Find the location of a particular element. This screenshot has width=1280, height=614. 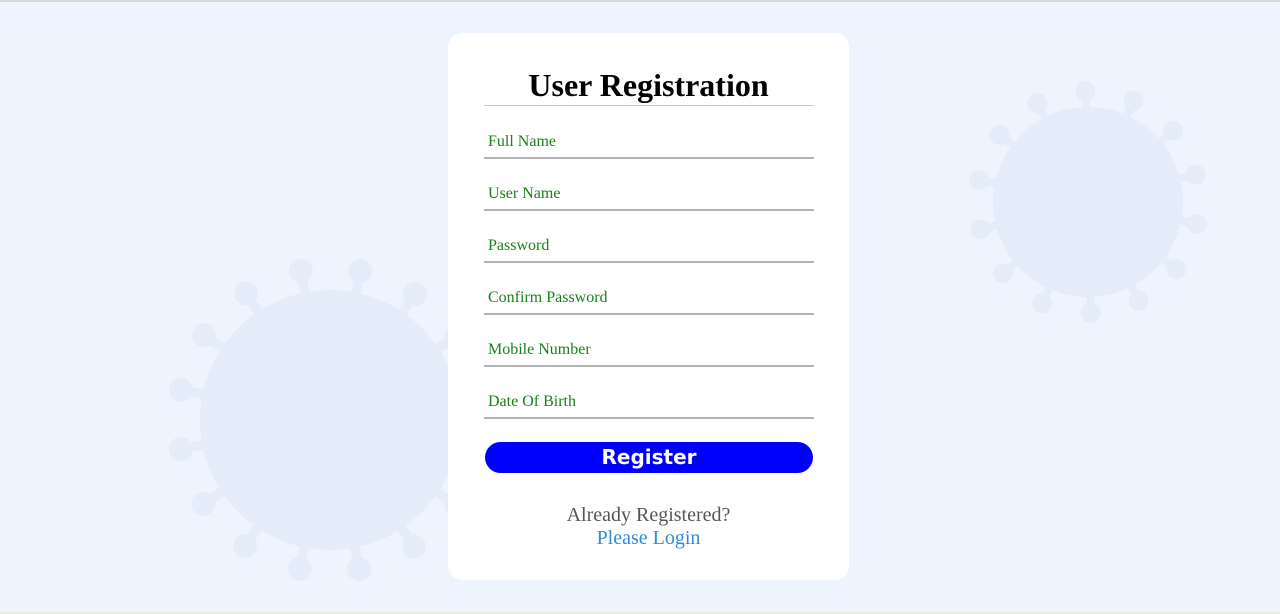

user-name-field is located at coordinates (649, 195).